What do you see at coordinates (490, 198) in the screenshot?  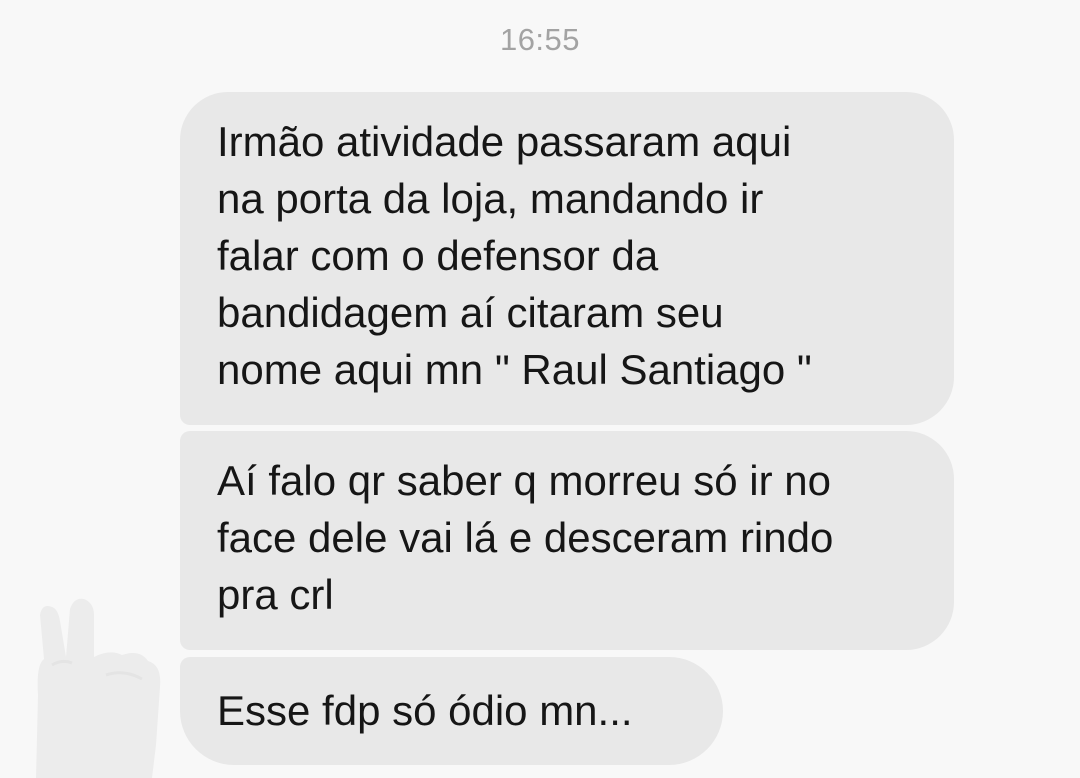 I see `message-text-line: na porta da loja, mandando ir` at bounding box center [490, 198].